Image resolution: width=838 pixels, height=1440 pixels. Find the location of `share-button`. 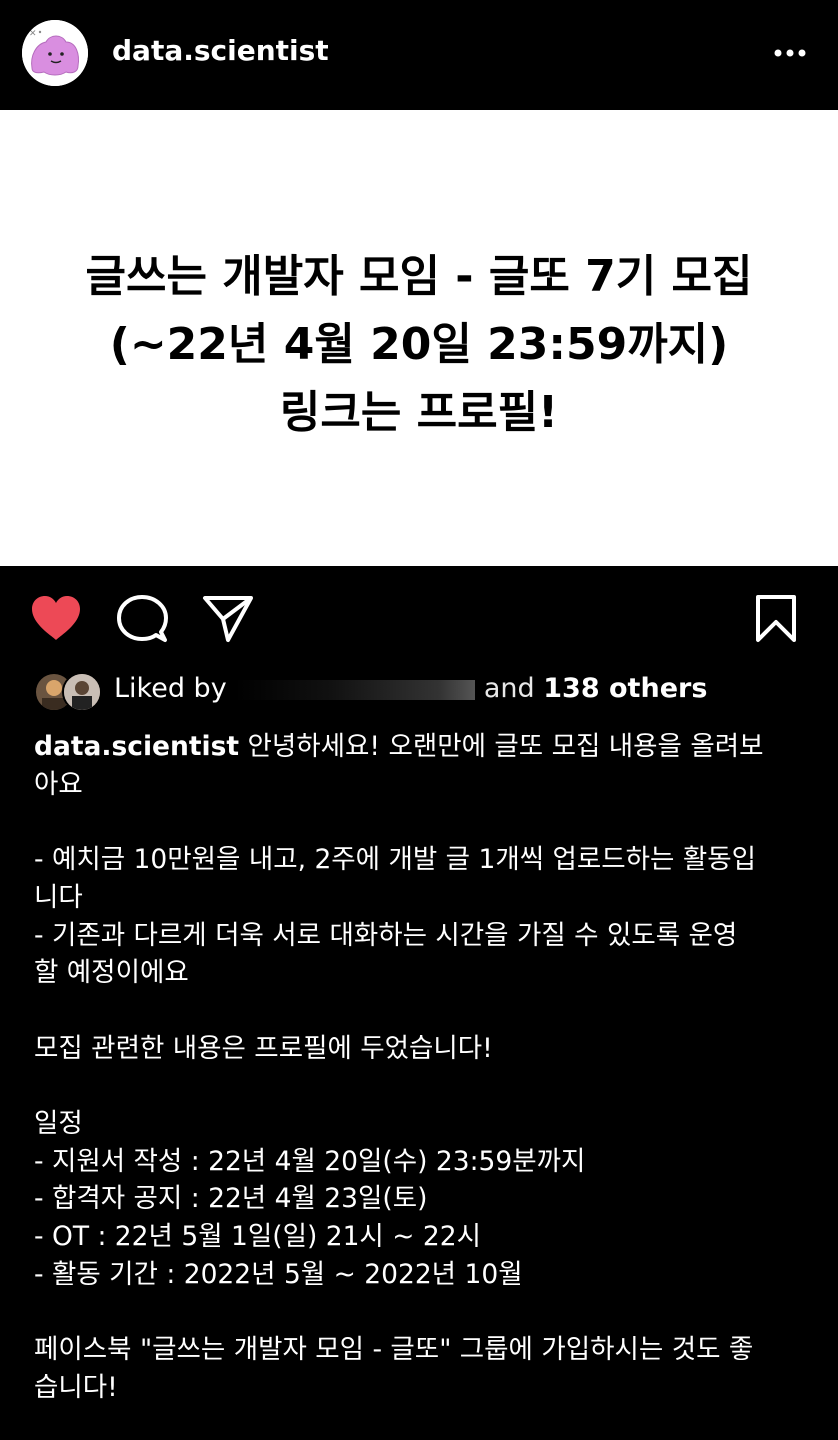

share-button is located at coordinates (228, 621).